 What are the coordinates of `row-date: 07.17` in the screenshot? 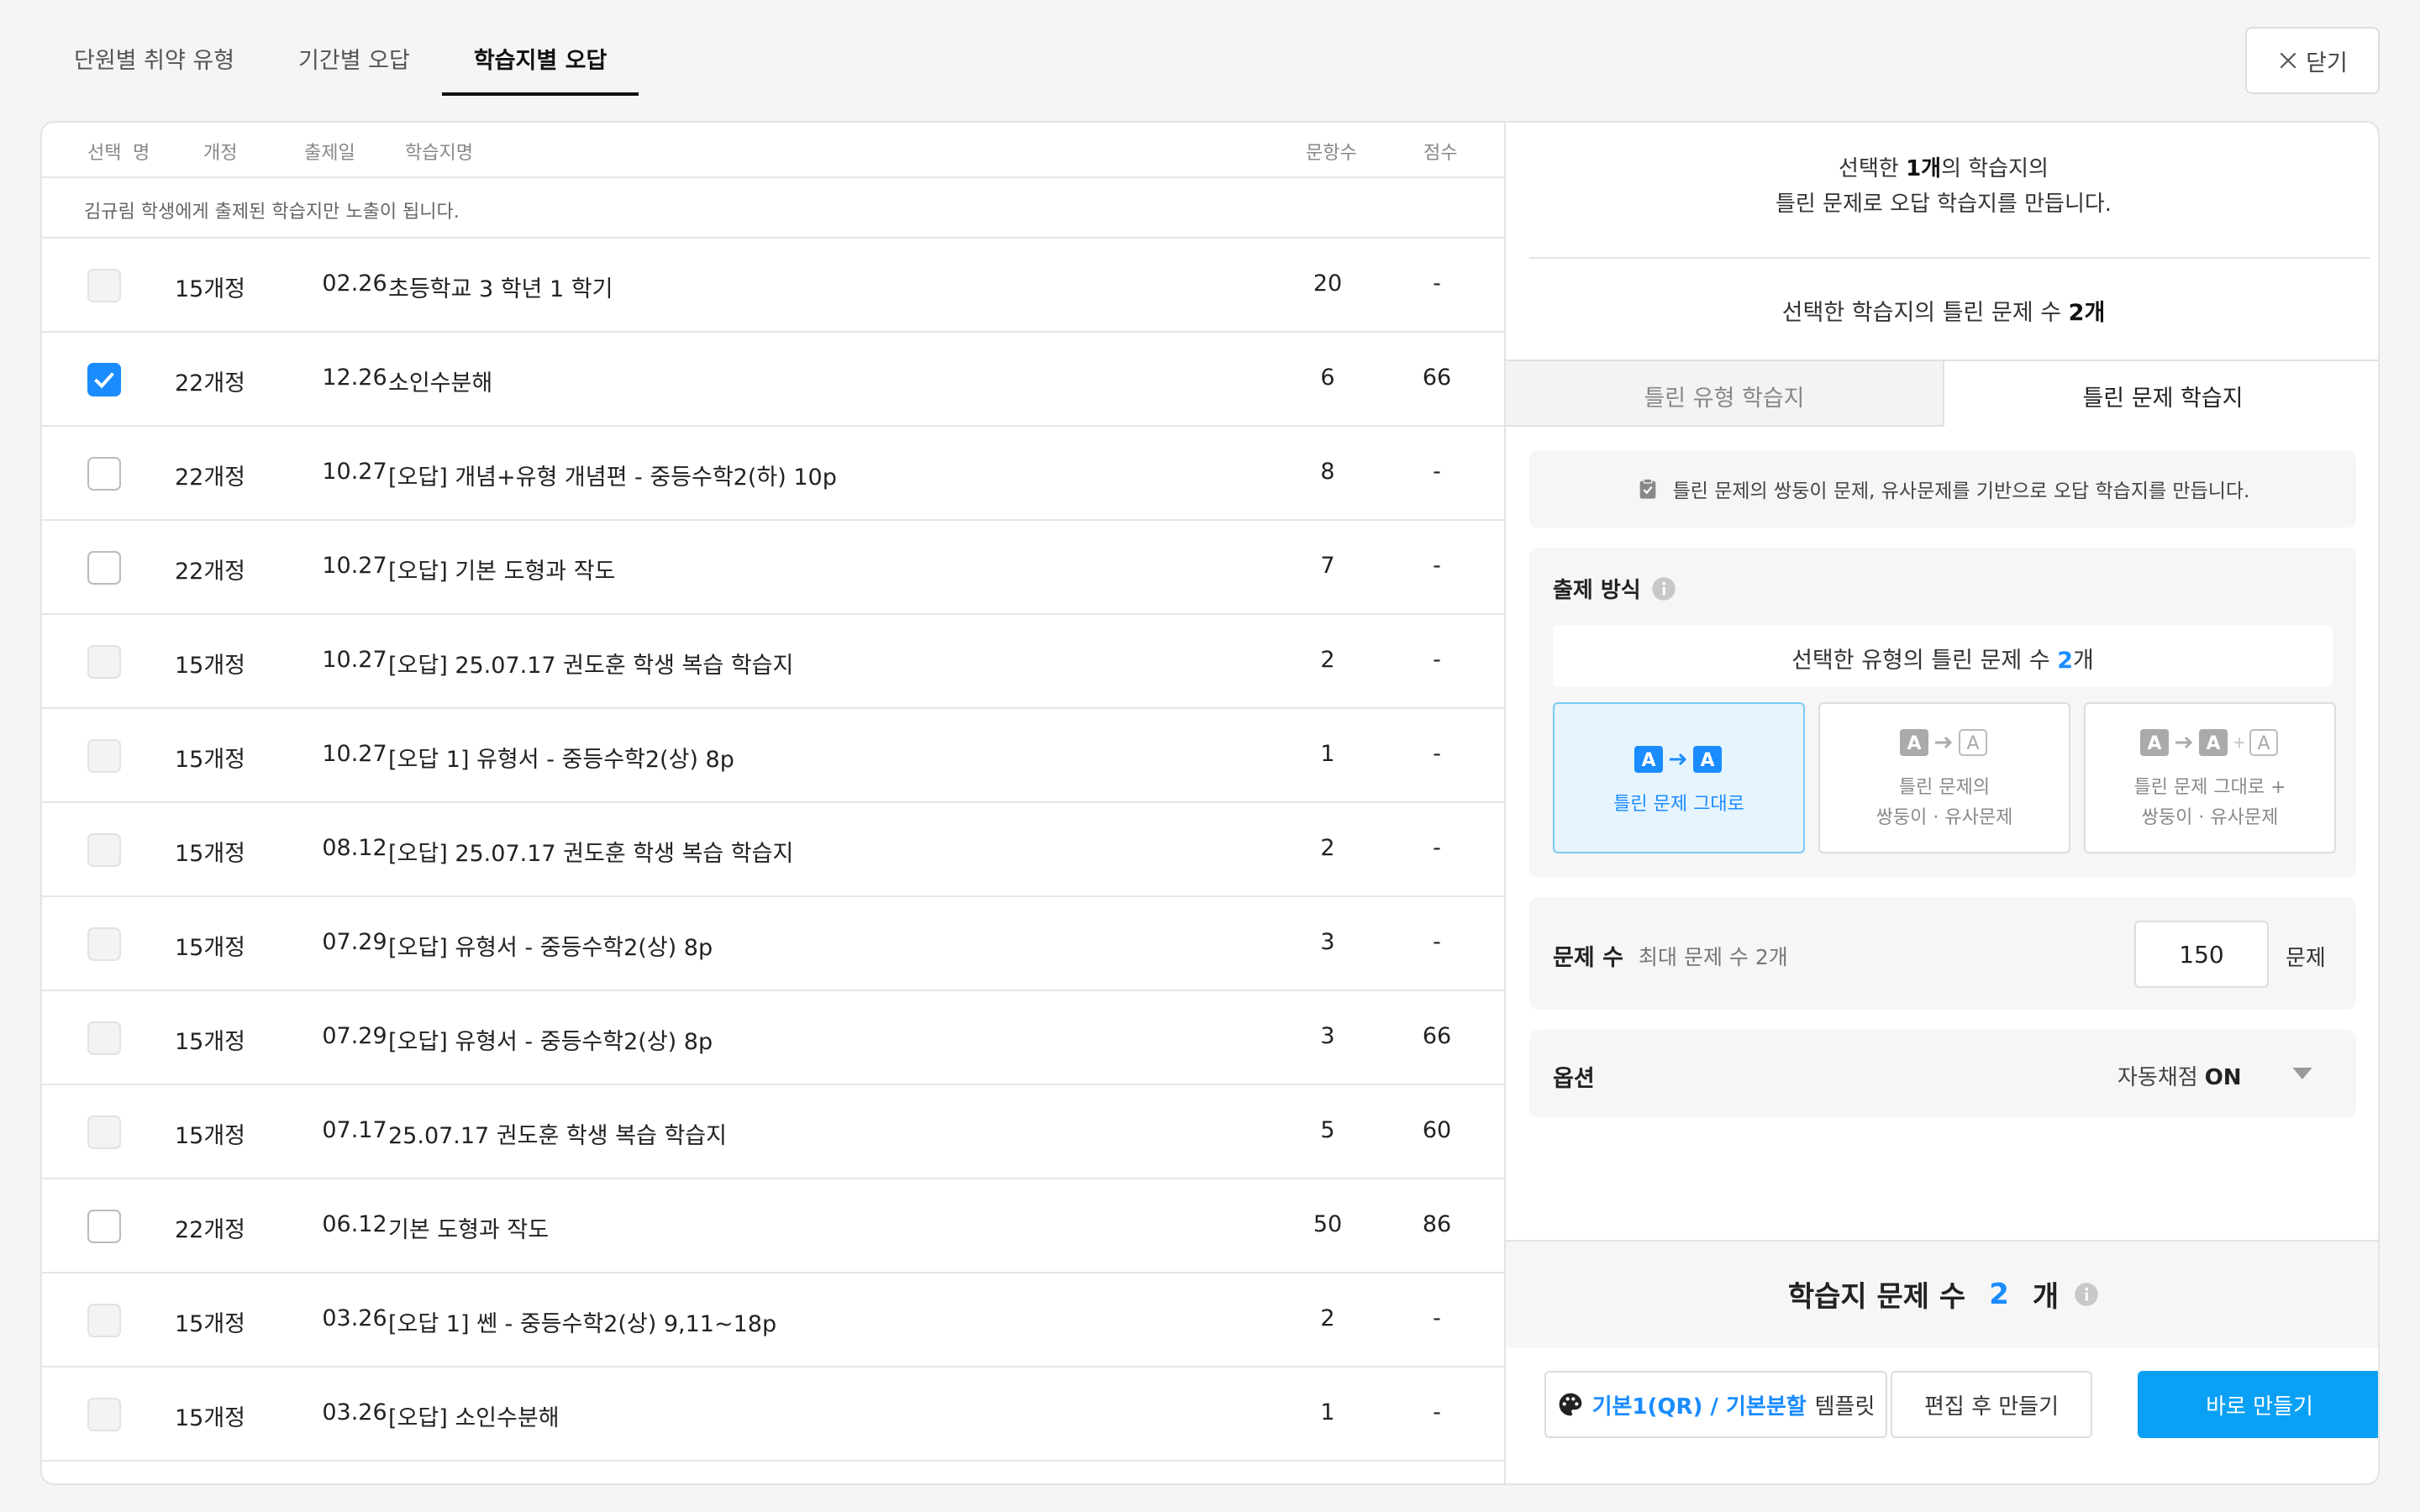 It's located at (354, 1130).